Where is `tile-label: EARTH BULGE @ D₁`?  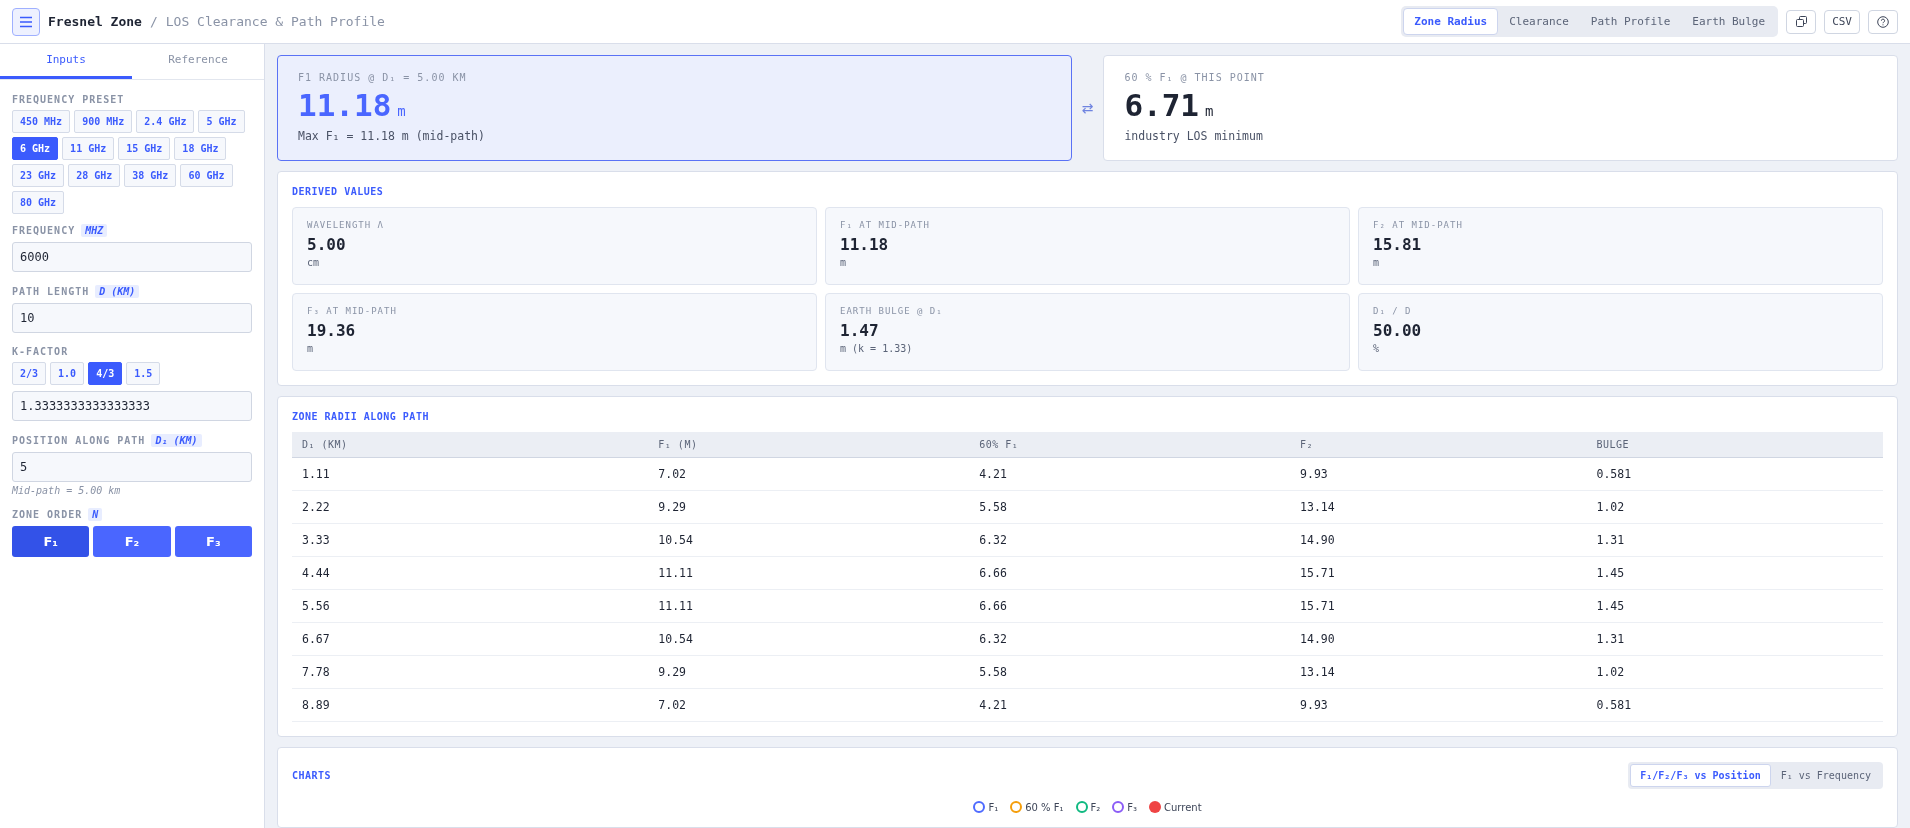
tile-label: EARTH BULGE @ D₁ is located at coordinates (892, 311).